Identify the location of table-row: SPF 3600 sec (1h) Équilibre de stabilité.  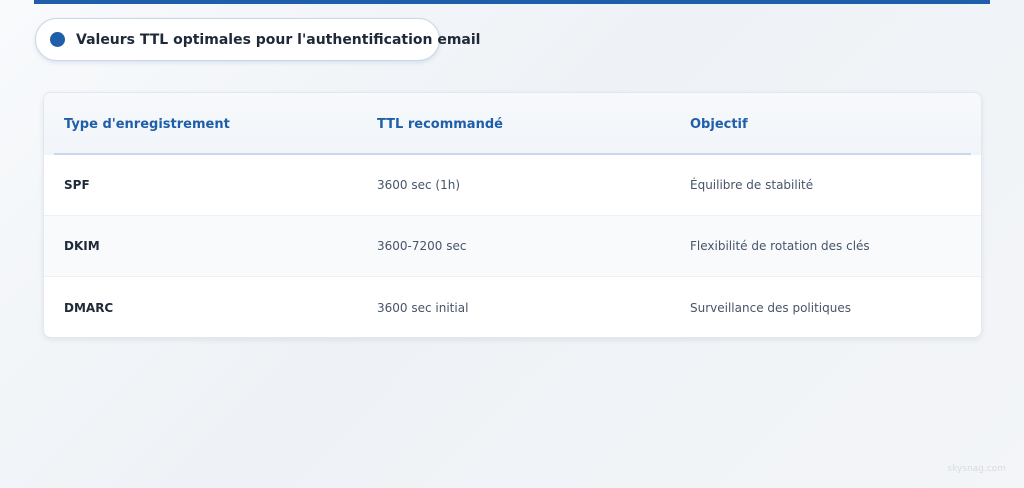
(512, 185).